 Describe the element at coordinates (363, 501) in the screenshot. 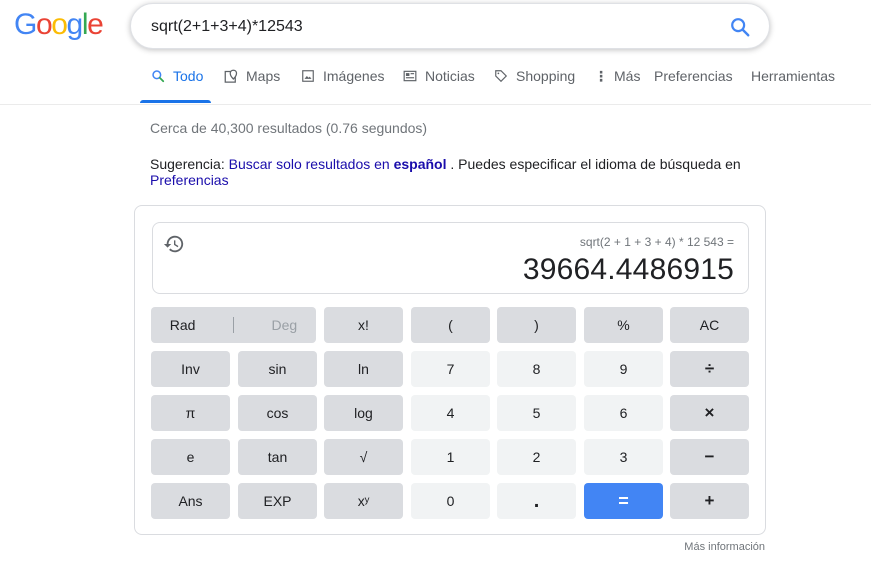

I see `power-button: xʸ` at that location.